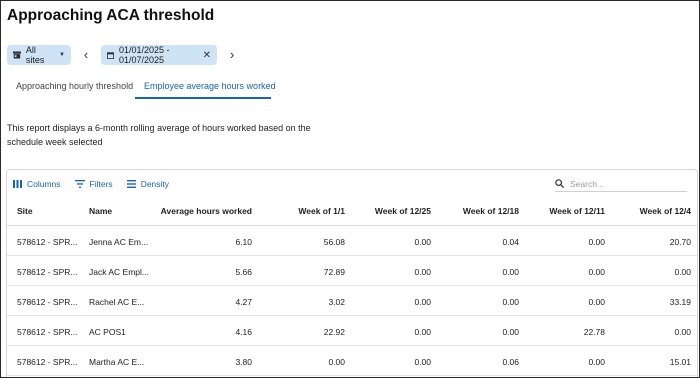  I want to click on filters-button: Filters, so click(93, 184).